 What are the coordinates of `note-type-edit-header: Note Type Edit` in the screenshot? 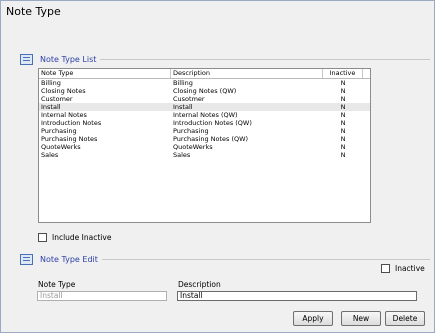 It's located at (225, 259).